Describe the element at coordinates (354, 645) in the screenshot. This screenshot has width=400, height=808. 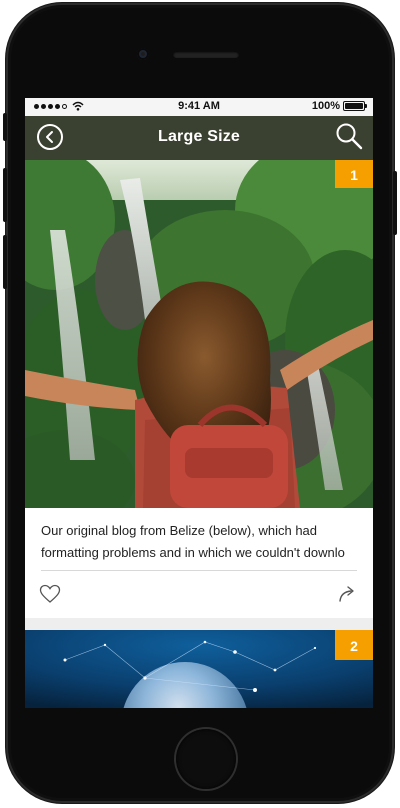
I see `post-number-badge: 2` at that location.